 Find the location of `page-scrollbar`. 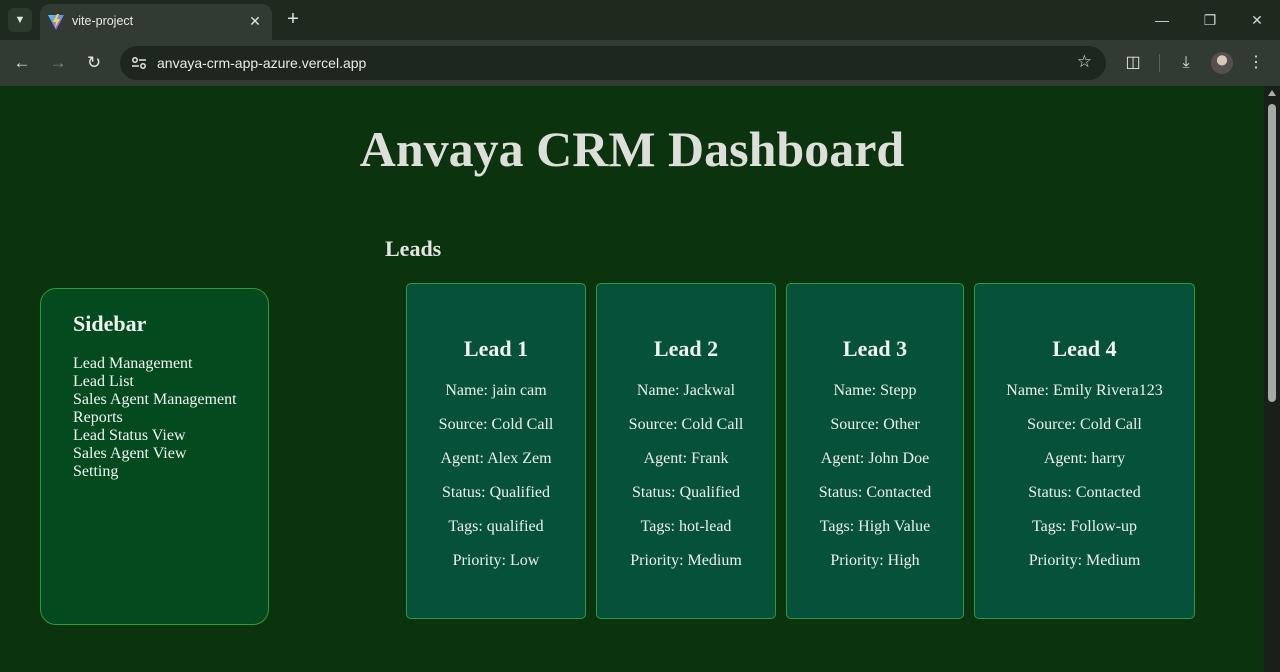

page-scrollbar is located at coordinates (1272, 379).